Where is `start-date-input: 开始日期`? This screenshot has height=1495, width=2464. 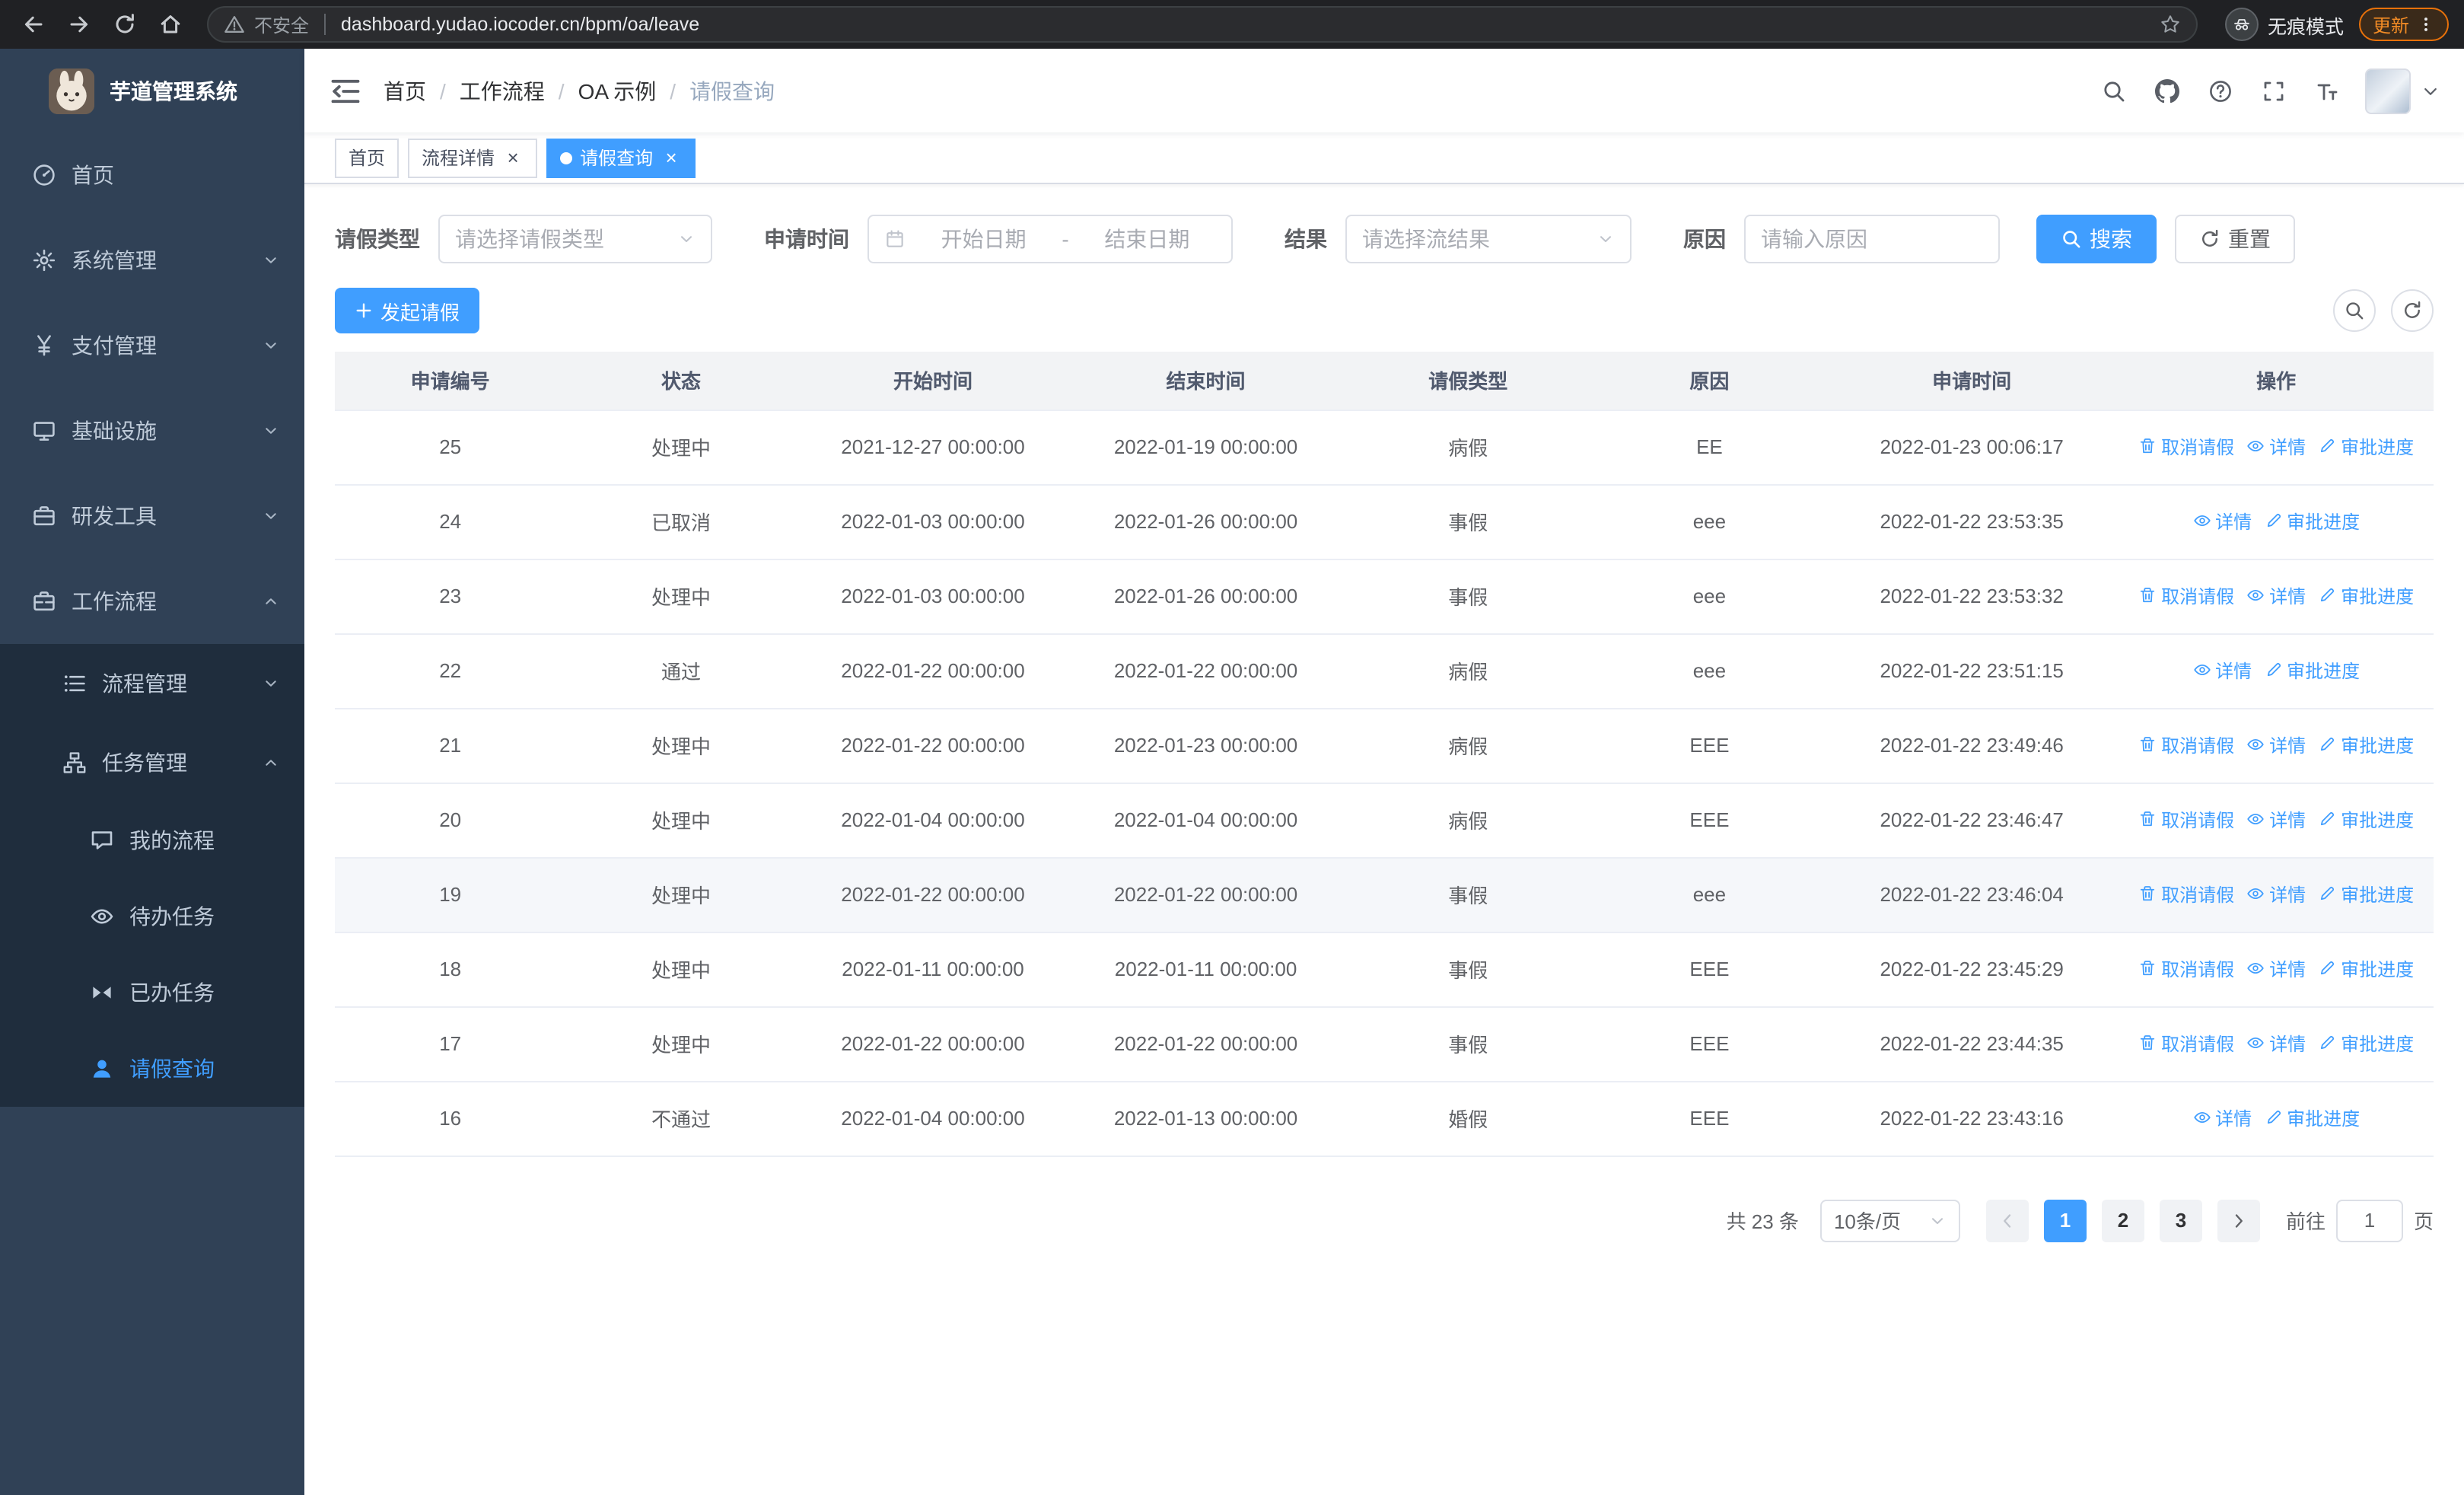
start-date-input: 开始日期 is located at coordinates (983, 239).